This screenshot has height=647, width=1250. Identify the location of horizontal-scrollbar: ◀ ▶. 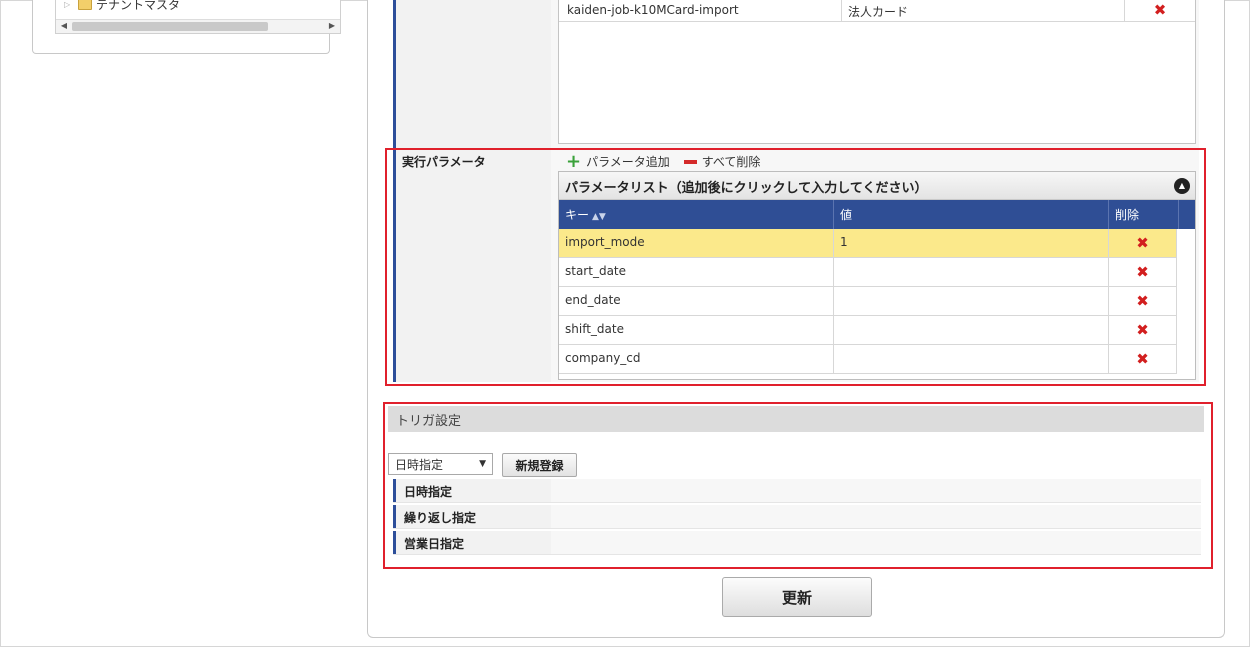
(198, 26).